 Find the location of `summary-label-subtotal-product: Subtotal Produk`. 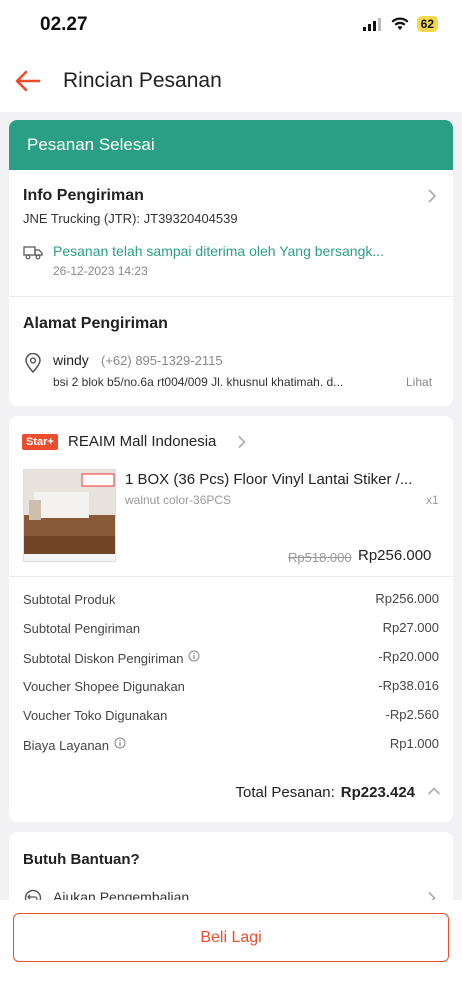

summary-label-subtotal-product: Subtotal Produk is located at coordinates (69, 600).